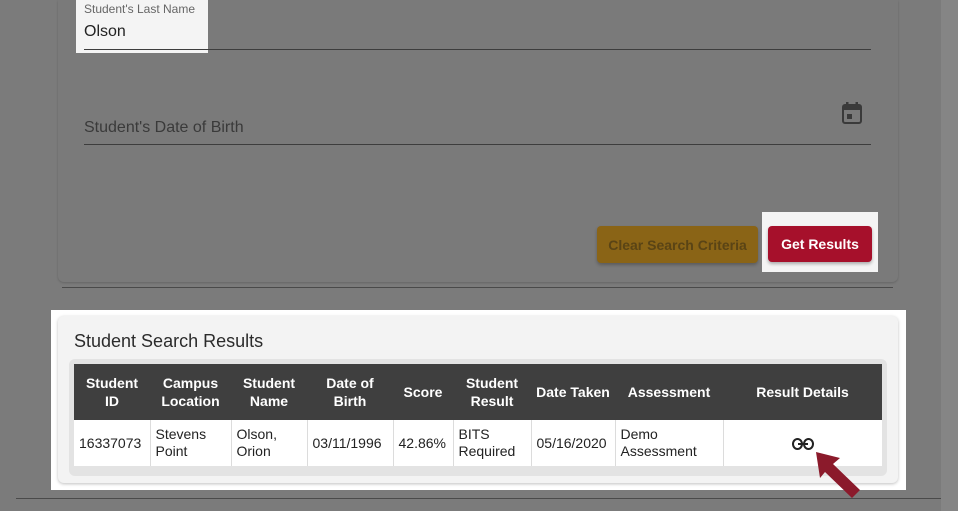  I want to click on link-icon, so click(802, 443).